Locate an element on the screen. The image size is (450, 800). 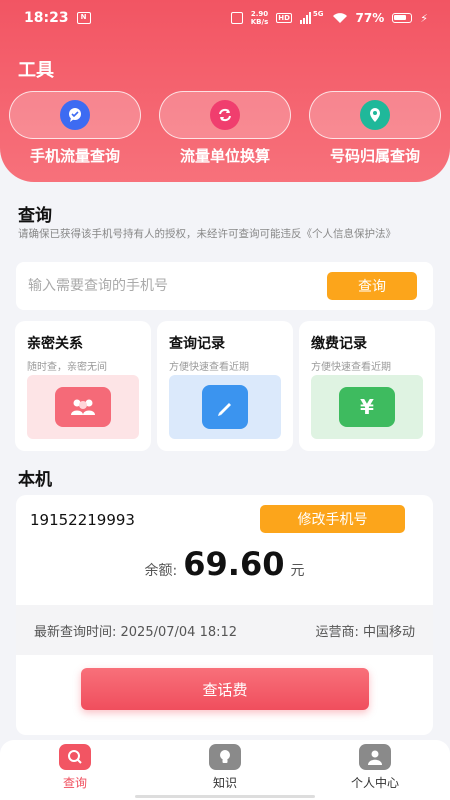
wifi-icon is located at coordinates (339, 18).